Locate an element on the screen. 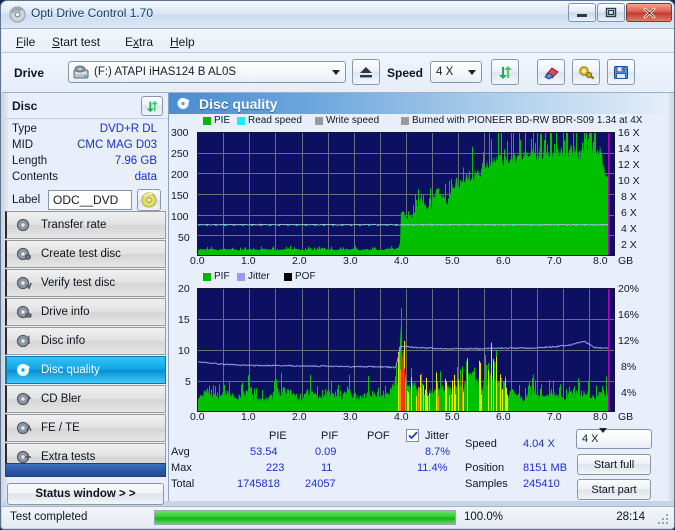 This screenshot has width=675, height=530. sidebar-item-fe-te: FE / TE is located at coordinates (85, 428).